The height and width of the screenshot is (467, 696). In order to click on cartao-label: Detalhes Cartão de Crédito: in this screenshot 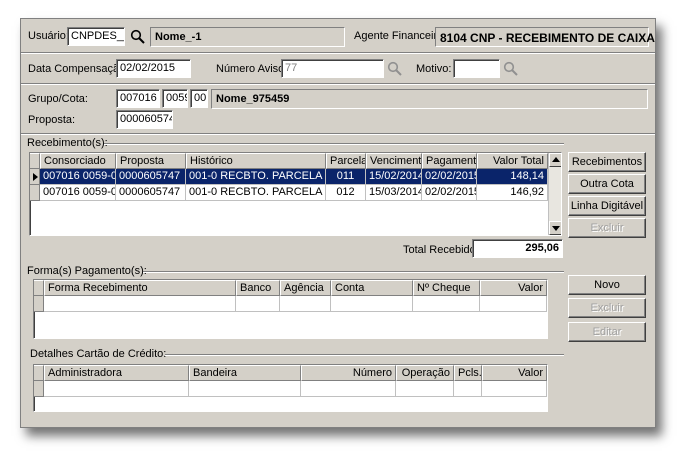, I will do `click(98, 354)`.